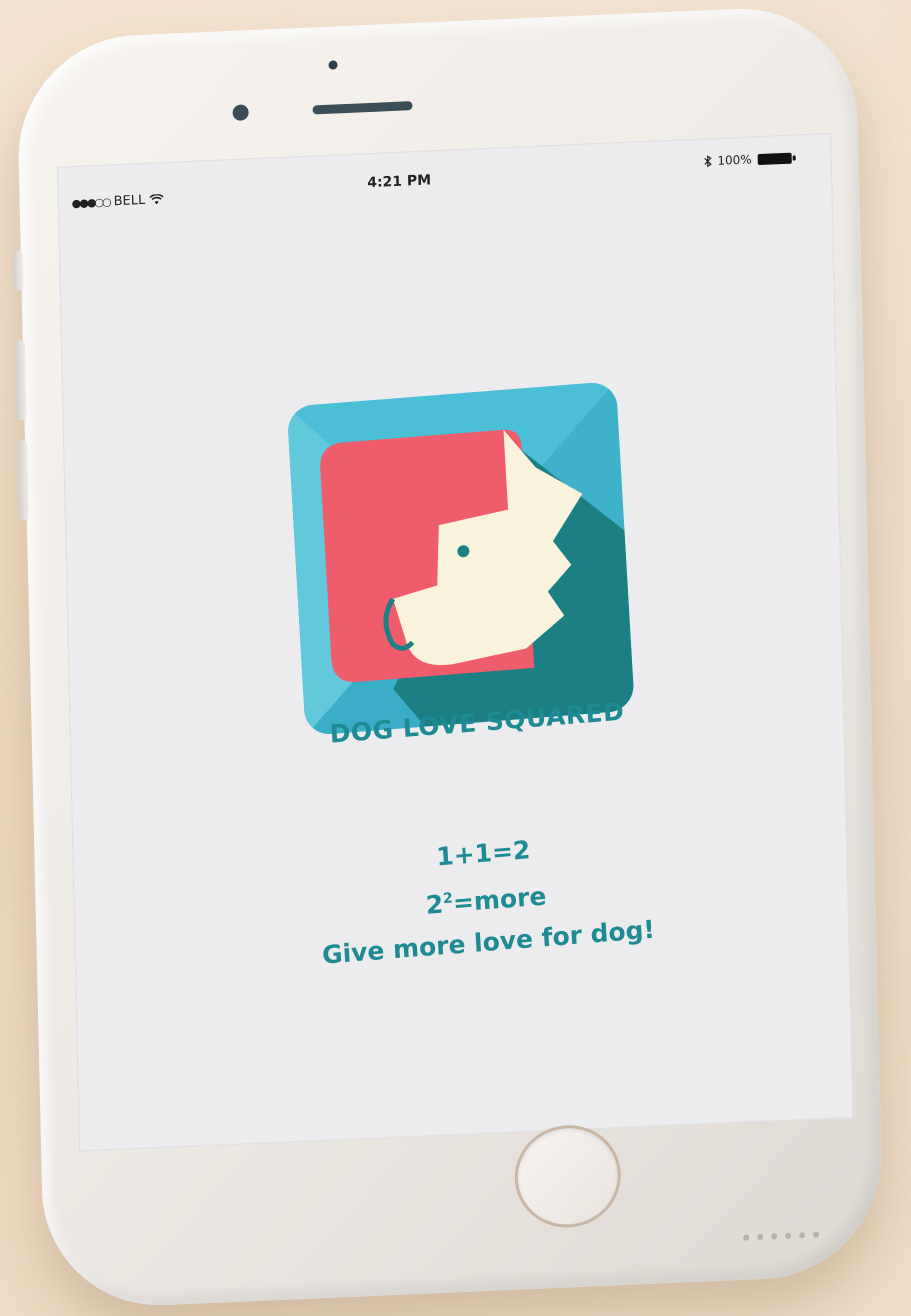  What do you see at coordinates (445, 180) in the screenshot?
I see `status-bar: ●●●○○ BELL 4:21 PM 100%` at bounding box center [445, 180].